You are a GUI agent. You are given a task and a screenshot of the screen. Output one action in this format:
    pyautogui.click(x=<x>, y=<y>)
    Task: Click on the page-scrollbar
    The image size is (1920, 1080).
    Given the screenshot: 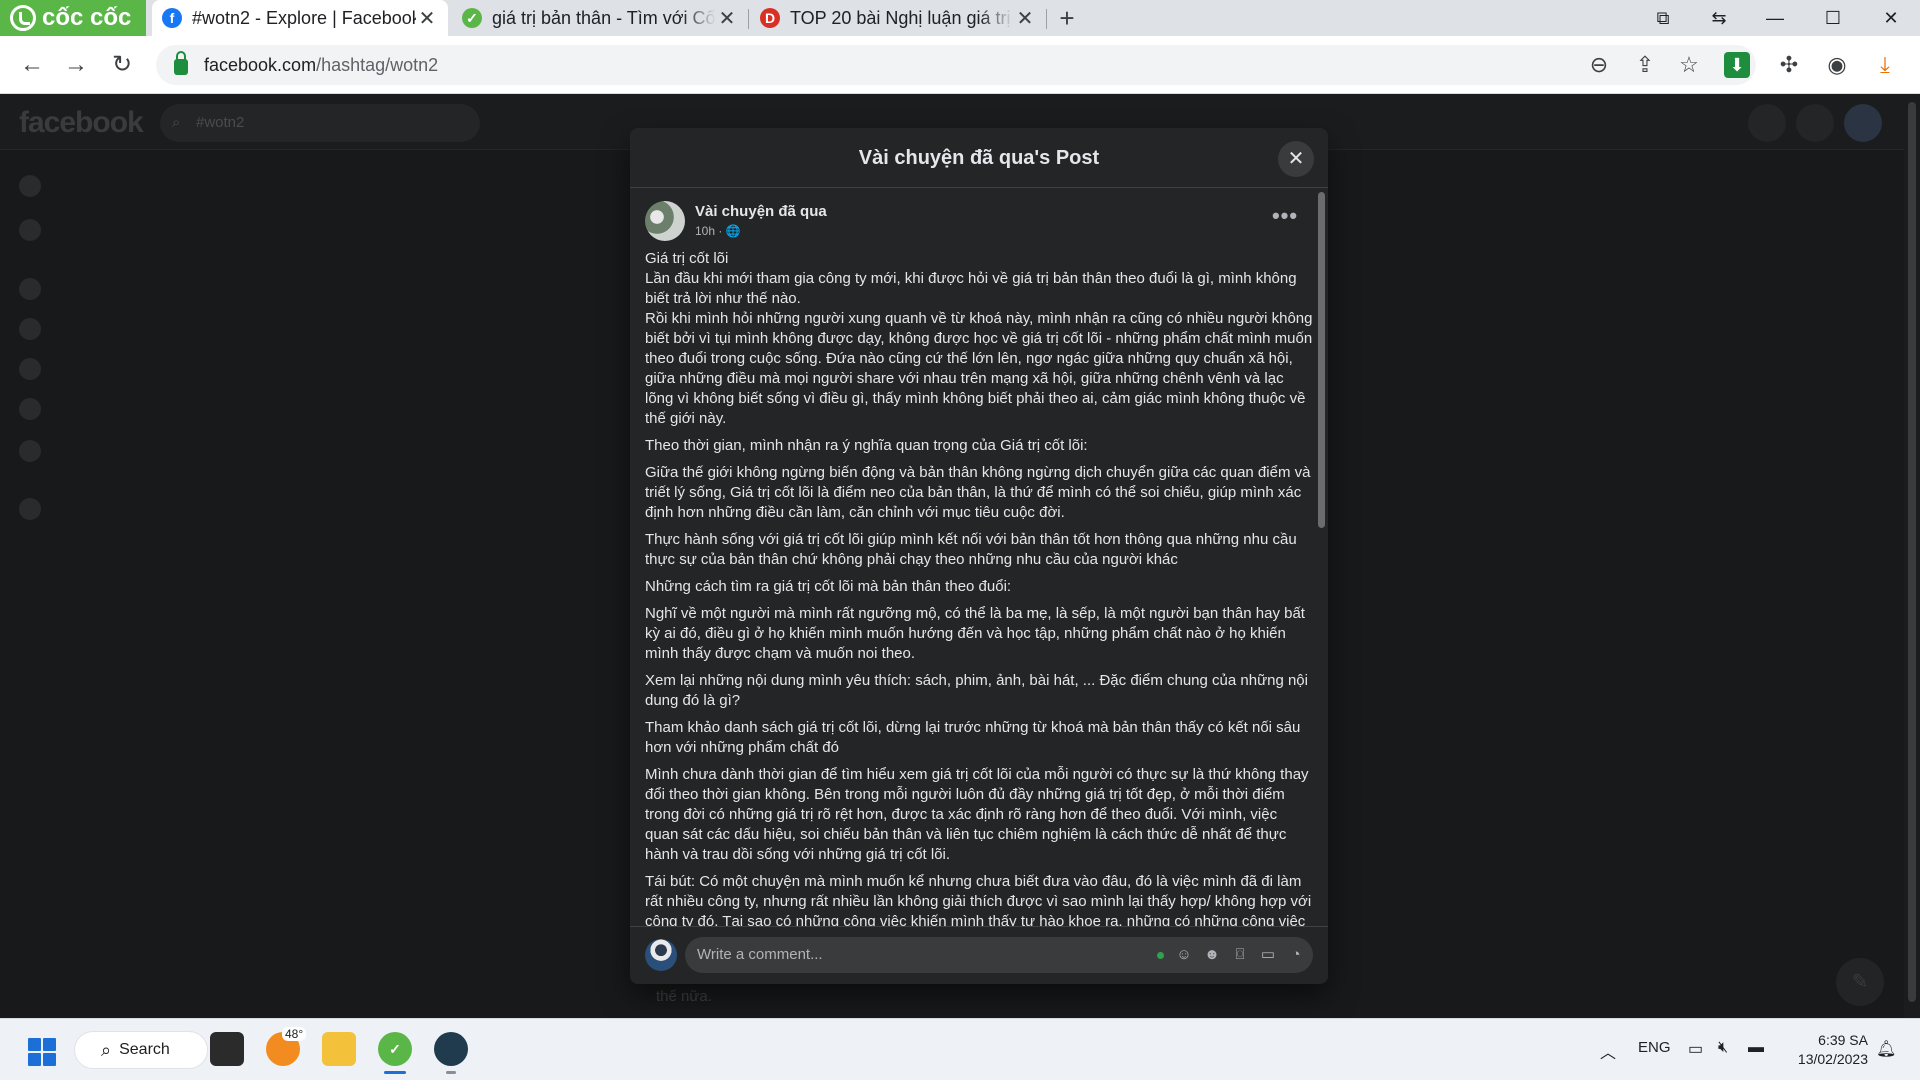 What is the action you would take?
    pyautogui.click(x=1912, y=556)
    